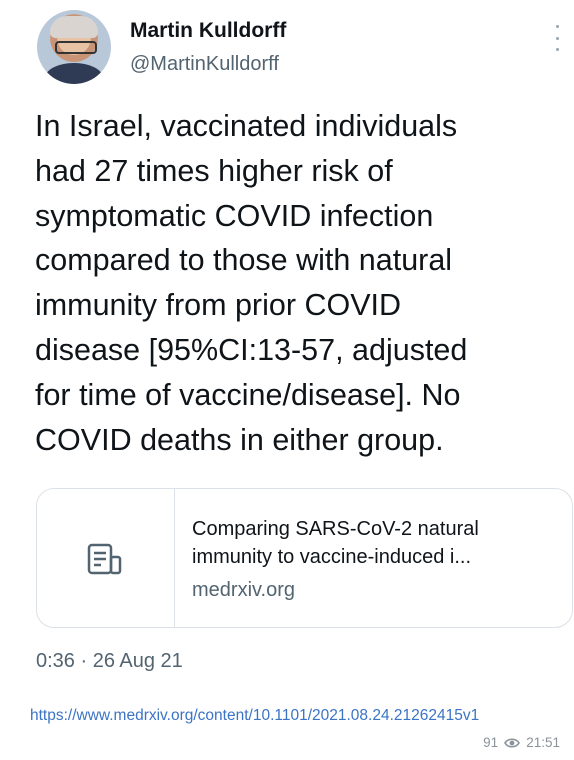 This screenshot has height=760, width=574. I want to click on author-handle: @MartinKulldorff, so click(204, 64).